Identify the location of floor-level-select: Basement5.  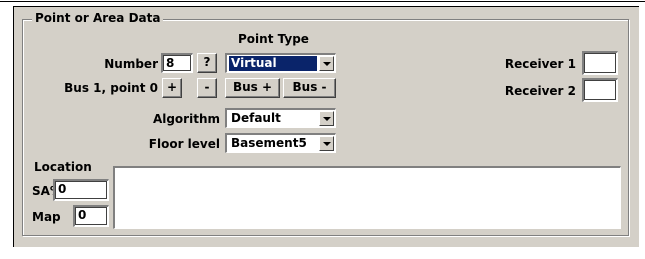
(280, 143).